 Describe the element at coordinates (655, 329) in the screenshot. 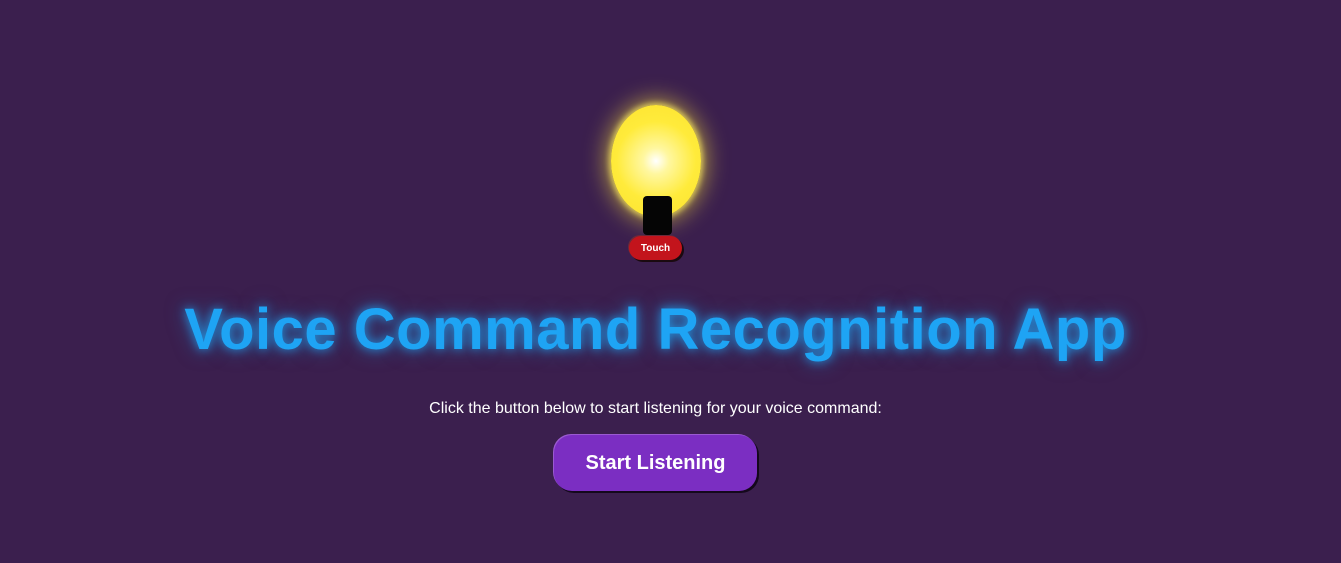

I see `page-title: Voice Command Recognition App` at that location.